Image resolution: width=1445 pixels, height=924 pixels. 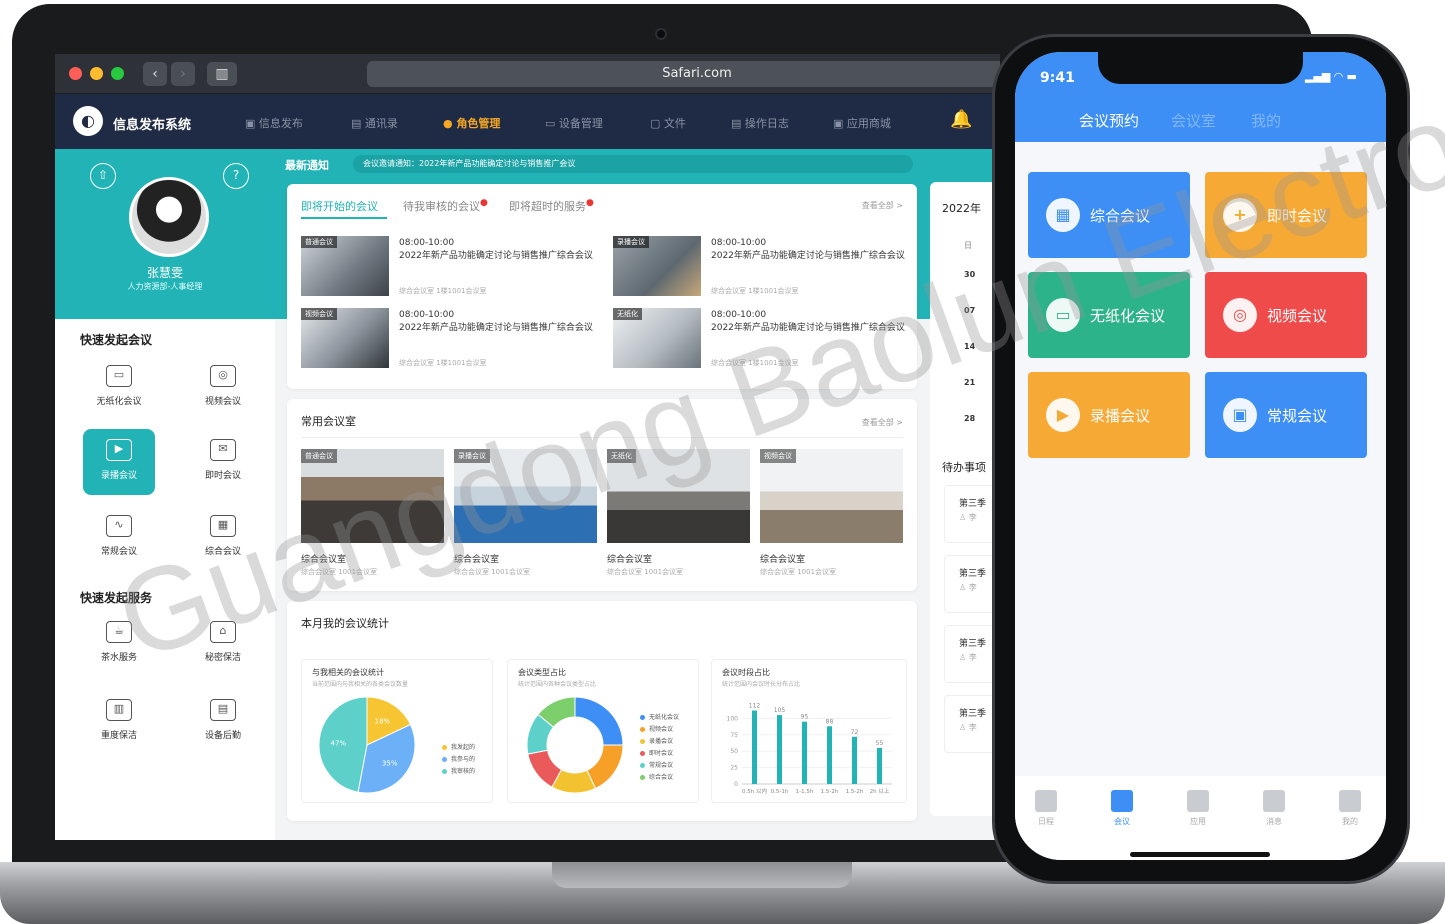 What do you see at coordinates (119, 538) in the screenshot?
I see `quick-item-regular: ∿ 常规会议` at bounding box center [119, 538].